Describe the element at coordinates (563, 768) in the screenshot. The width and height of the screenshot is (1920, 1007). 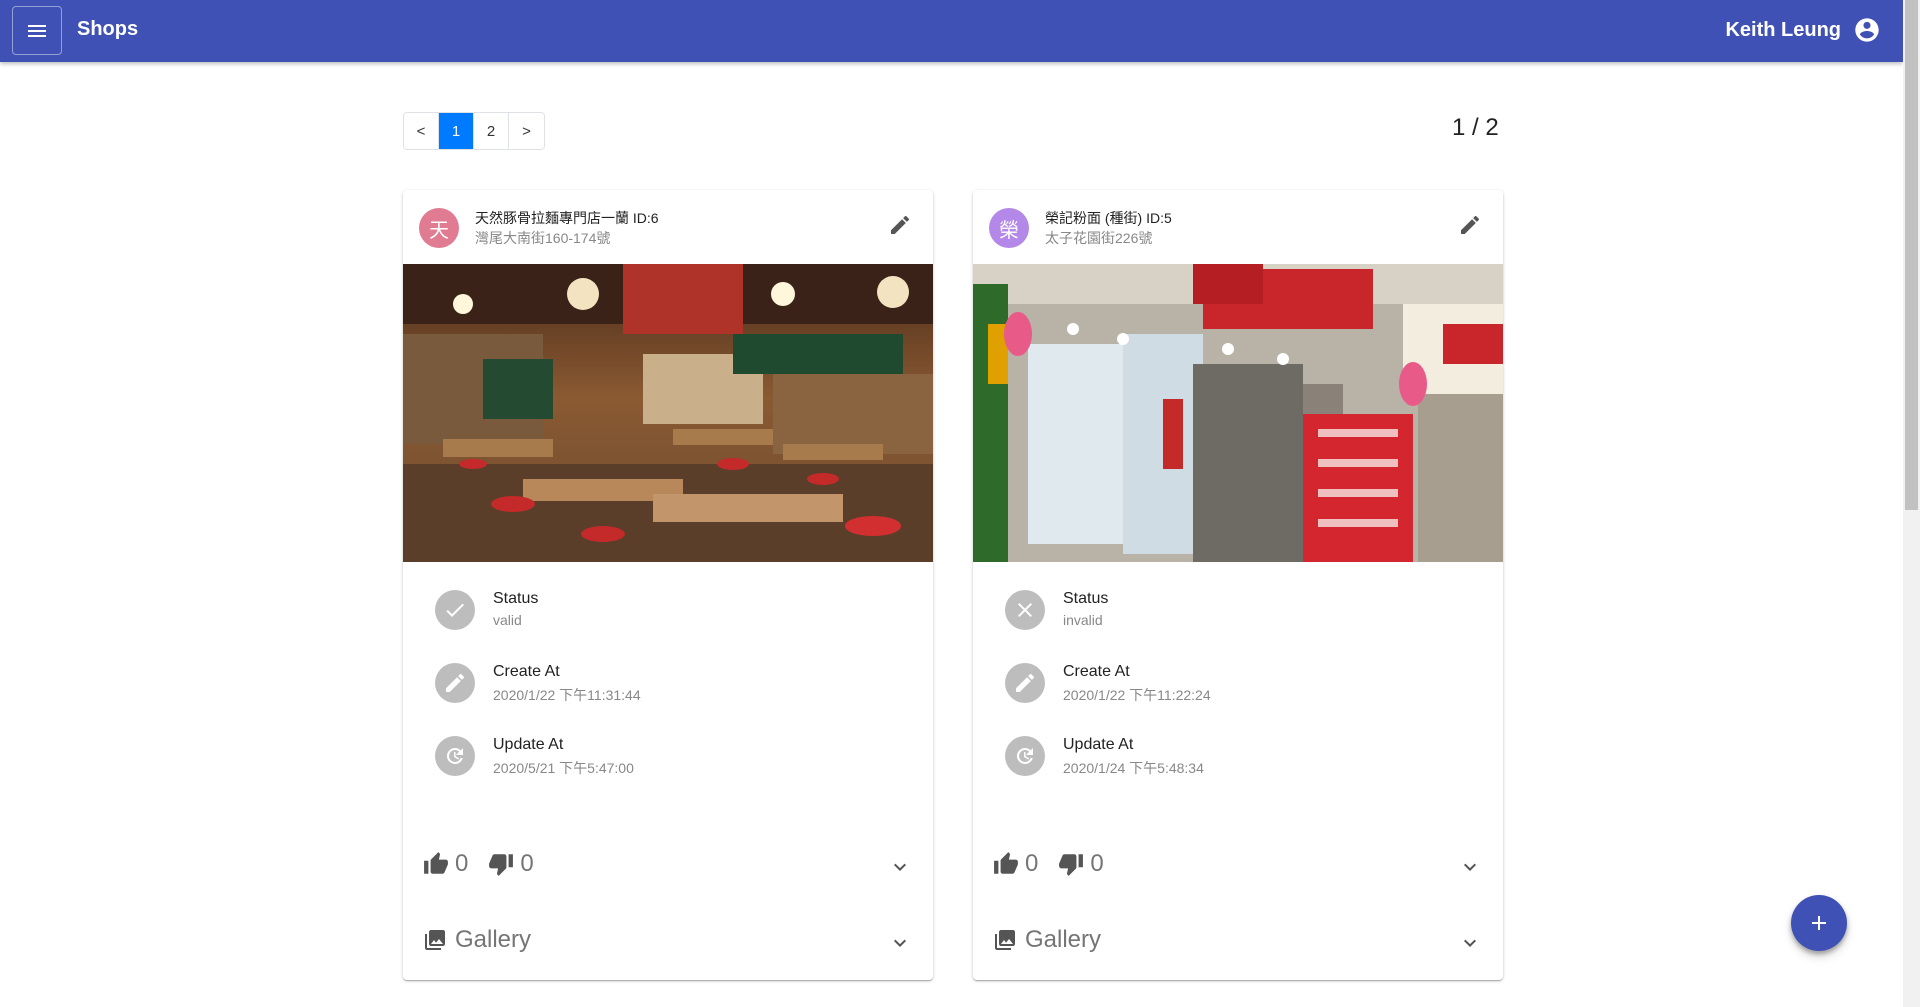
I see `update-at-value: 2020/5/21 下午5:47:00` at that location.